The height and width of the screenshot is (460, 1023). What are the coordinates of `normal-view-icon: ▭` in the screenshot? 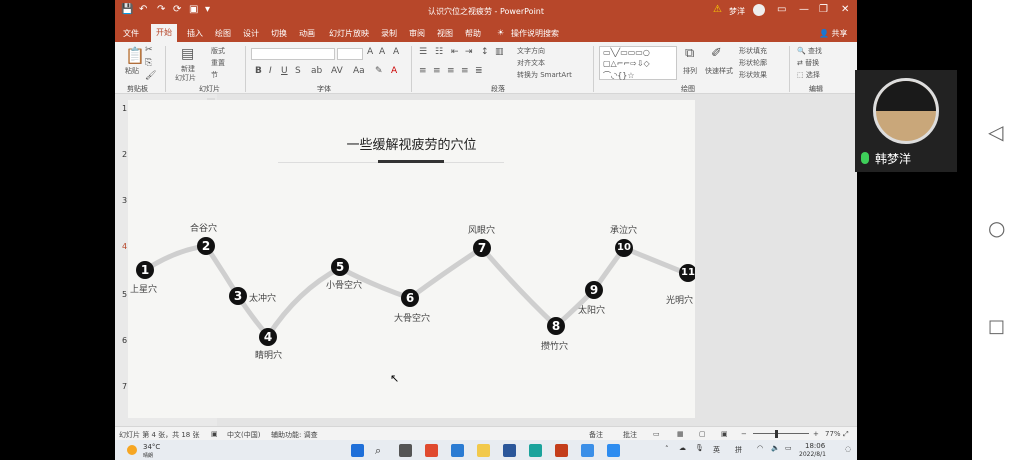 It's located at (656, 434).